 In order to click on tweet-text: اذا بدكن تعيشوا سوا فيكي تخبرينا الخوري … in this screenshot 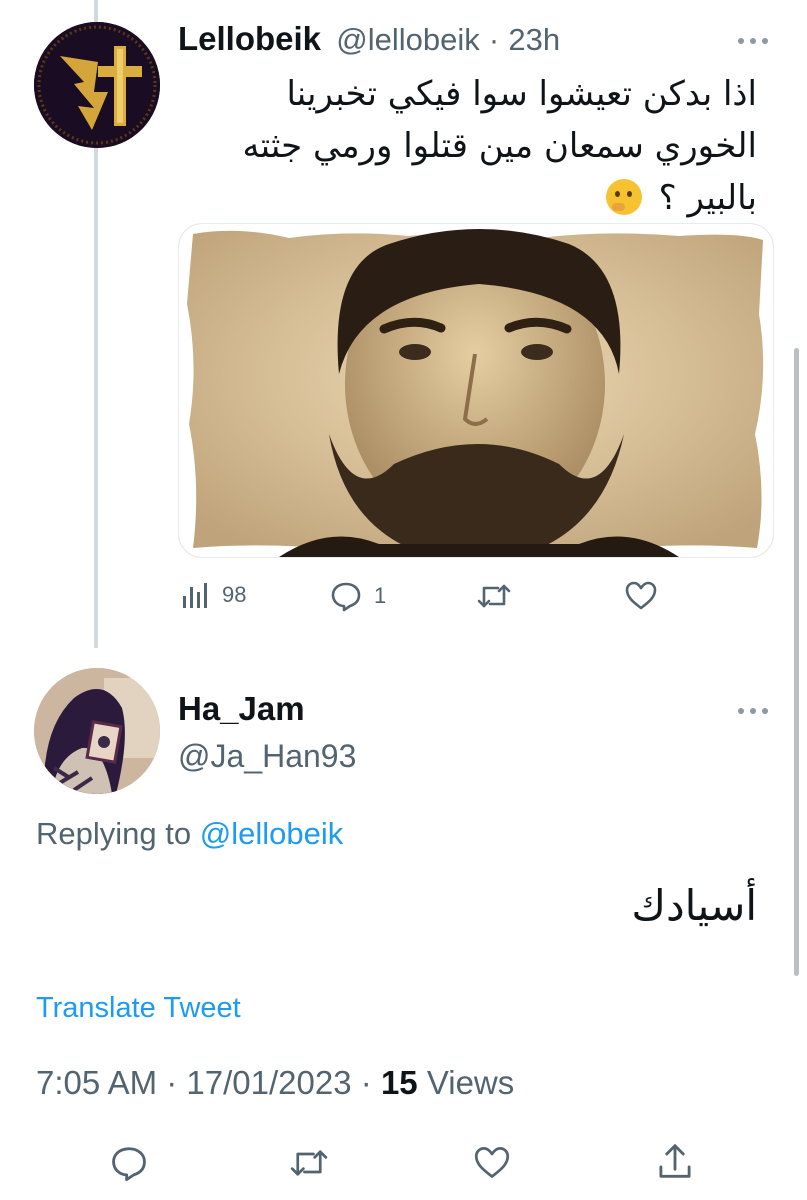, I will do `click(477, 146)`.